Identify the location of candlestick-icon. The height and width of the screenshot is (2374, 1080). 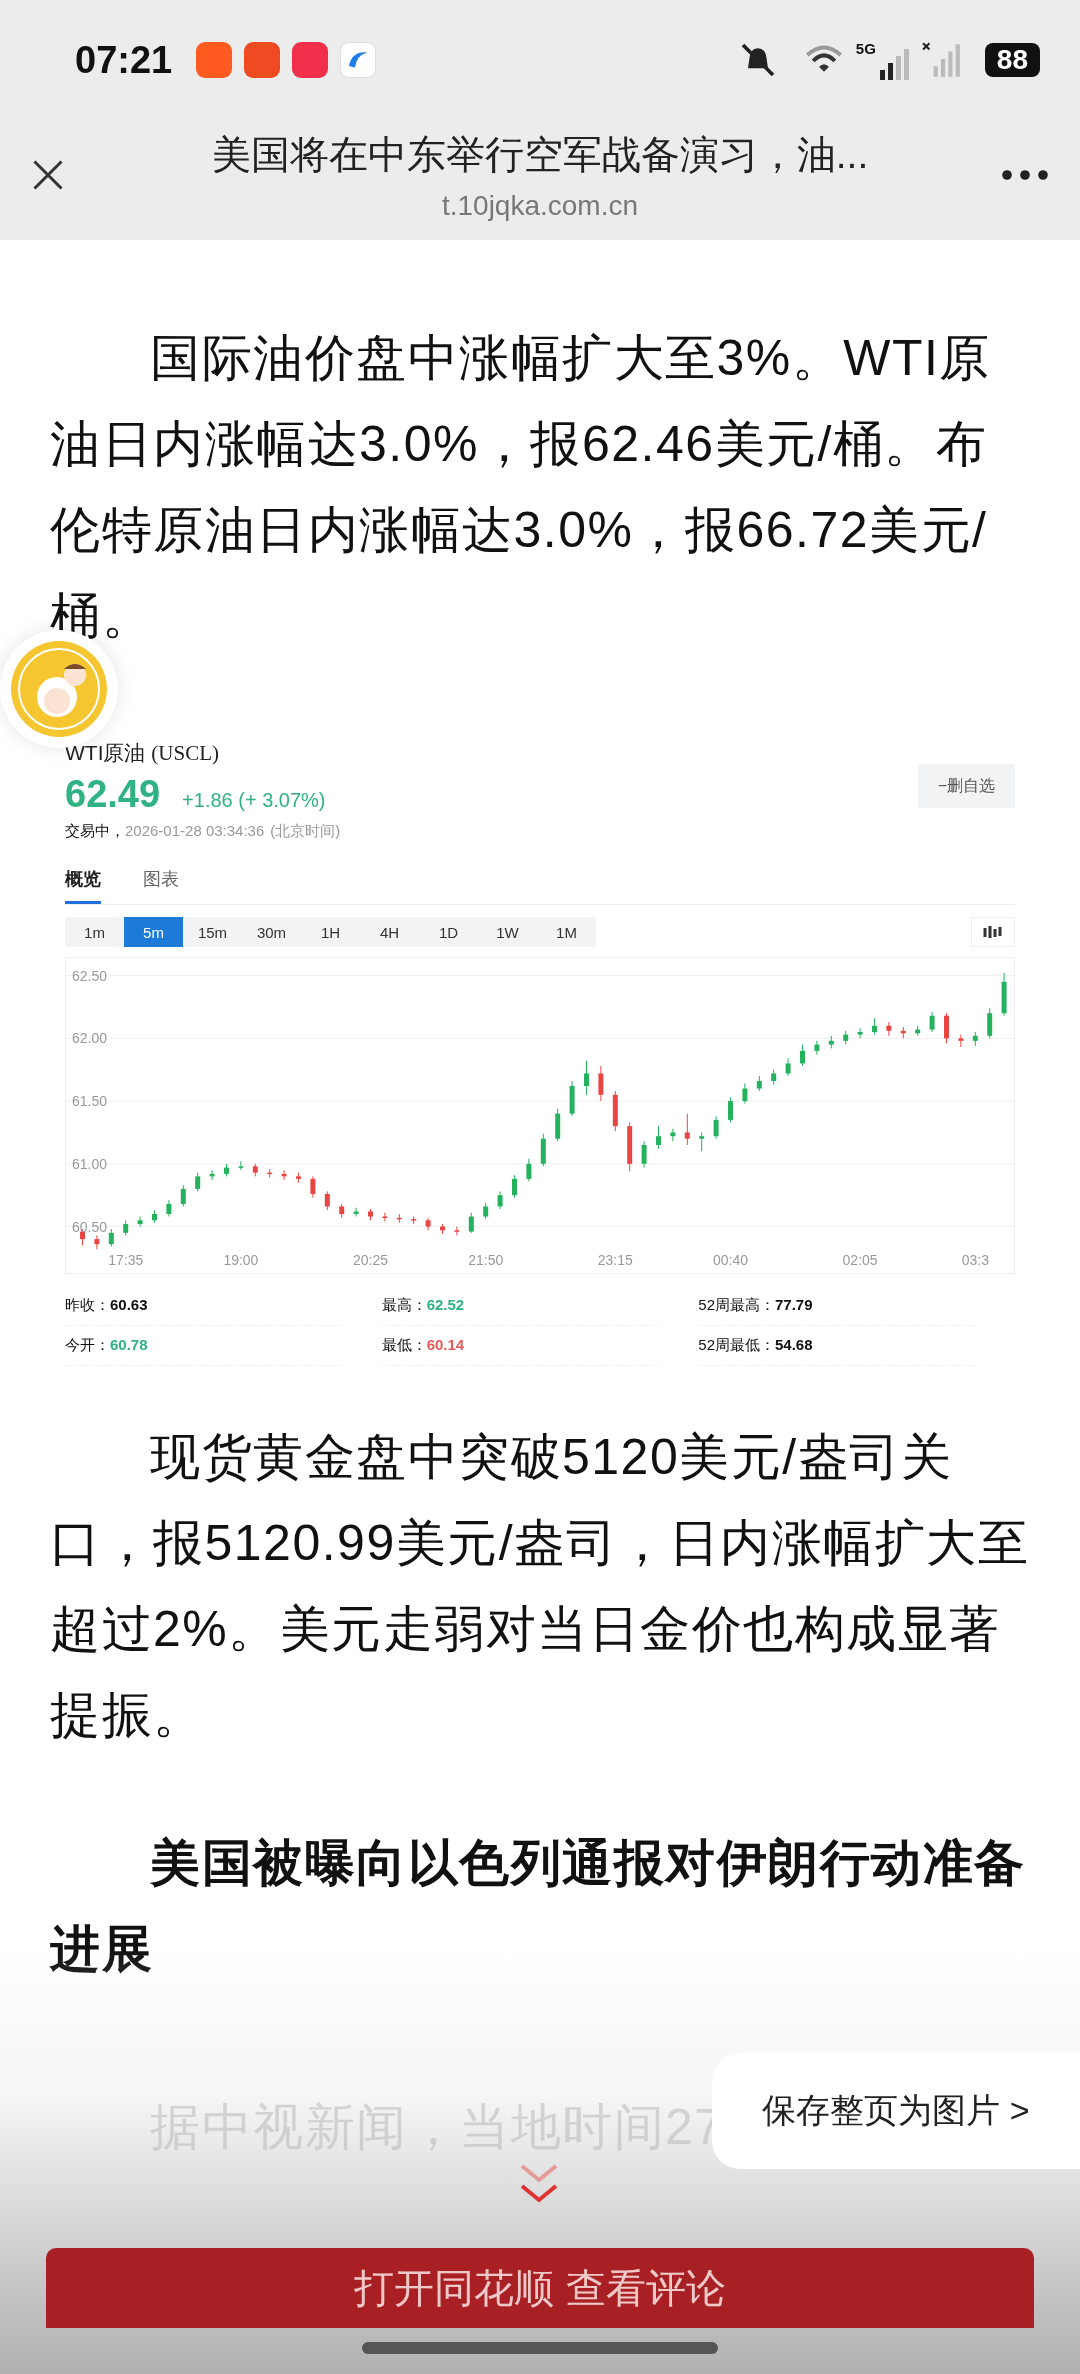
(993, 932).